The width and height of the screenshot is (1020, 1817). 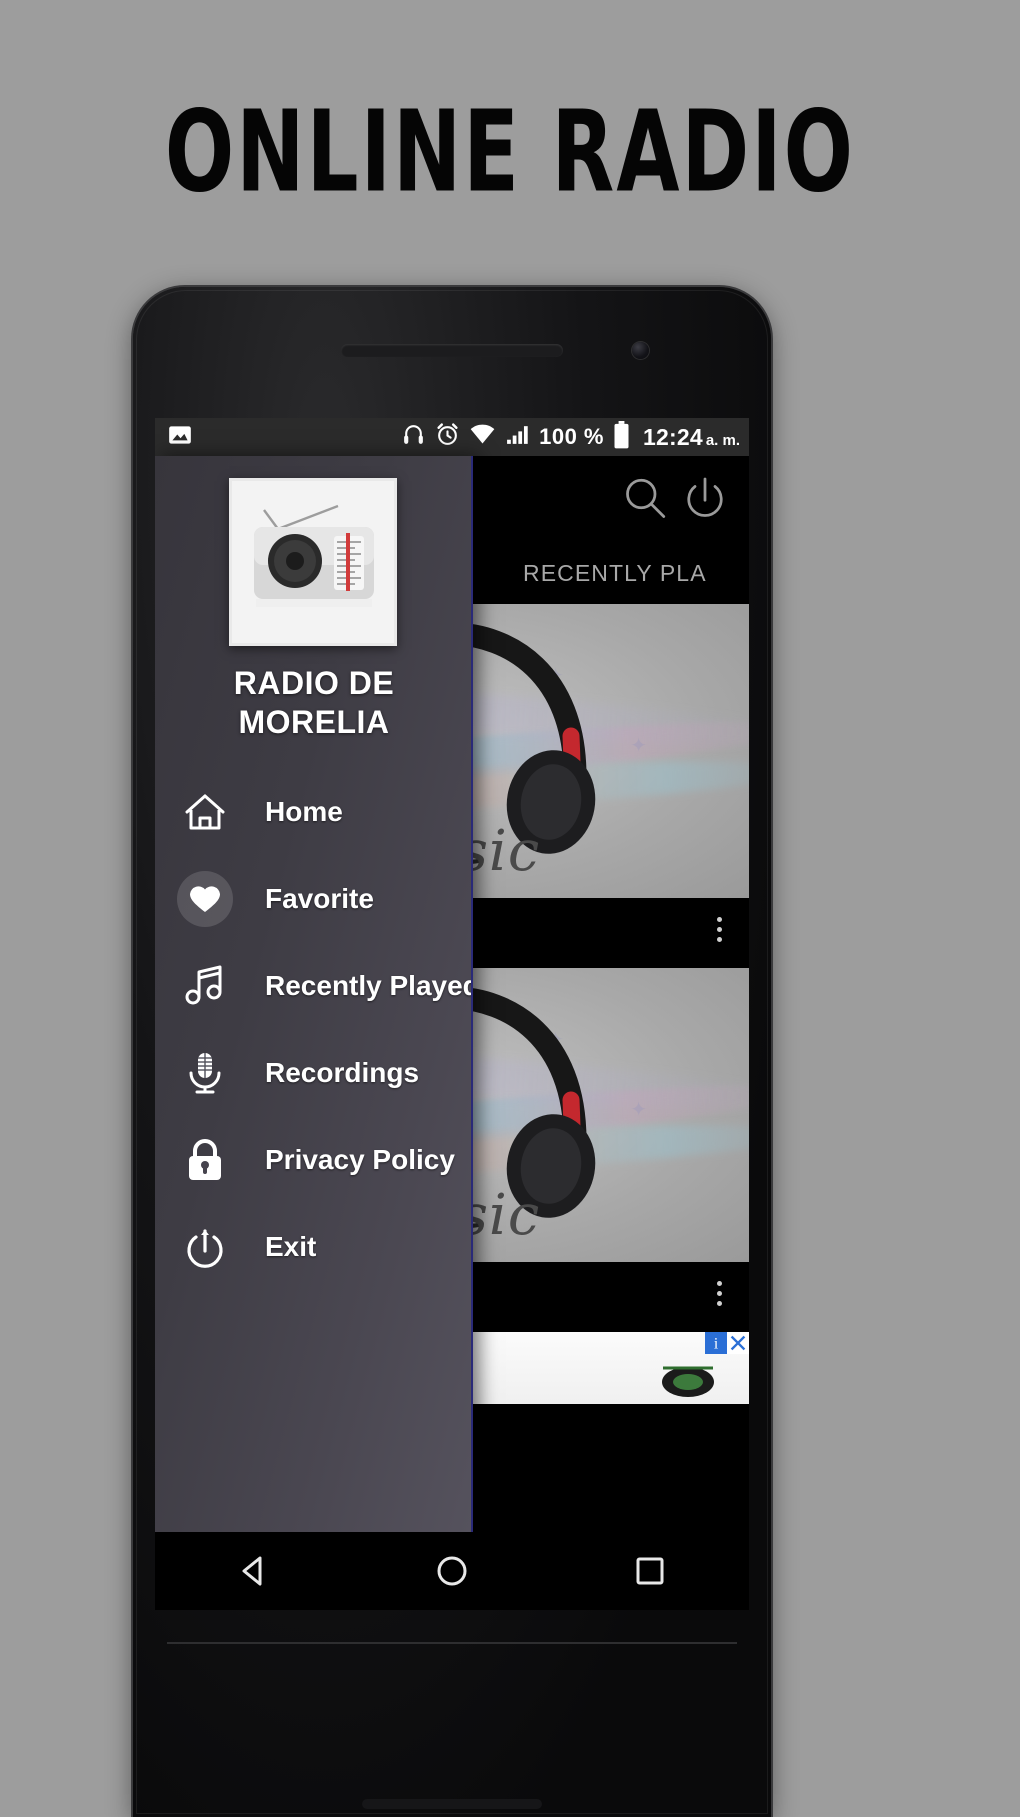 I want to click on front-camera-icon, so click(x=640, y=350).